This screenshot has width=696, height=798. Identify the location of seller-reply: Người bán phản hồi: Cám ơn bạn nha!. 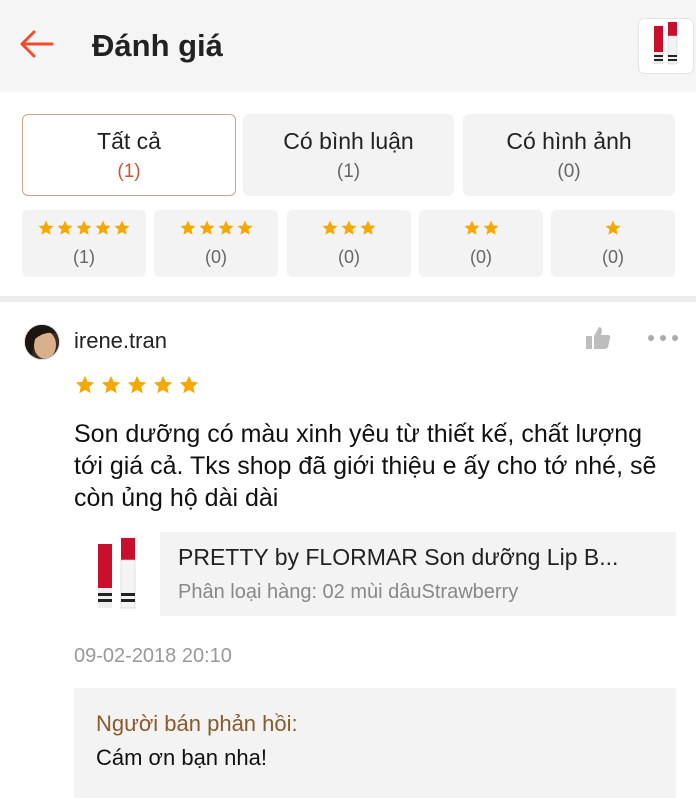
(375, 743).